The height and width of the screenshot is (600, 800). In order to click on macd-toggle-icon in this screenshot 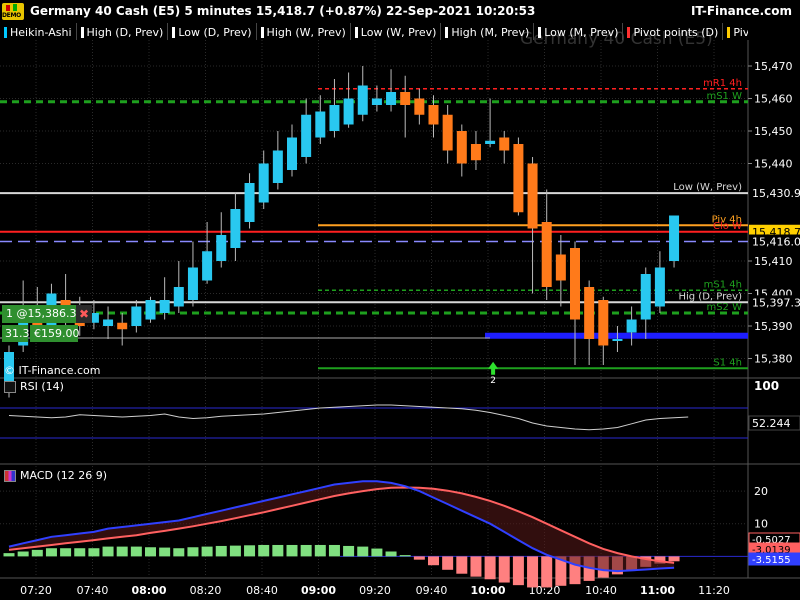, I will do `click(10, 475)`.